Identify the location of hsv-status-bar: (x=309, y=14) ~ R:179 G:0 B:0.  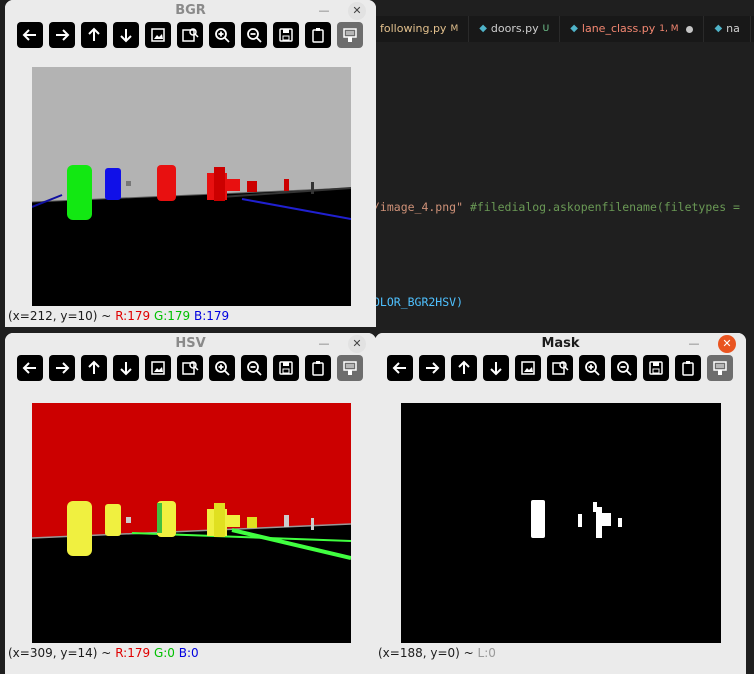
(103, 653).